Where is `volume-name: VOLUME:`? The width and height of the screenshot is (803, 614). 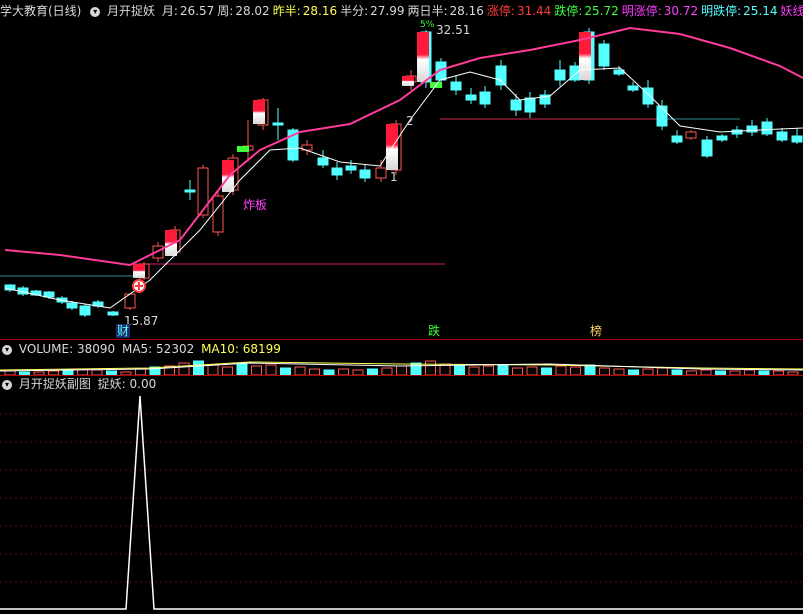 volume-name: VOLUME: is located at coordinates (46, 349).